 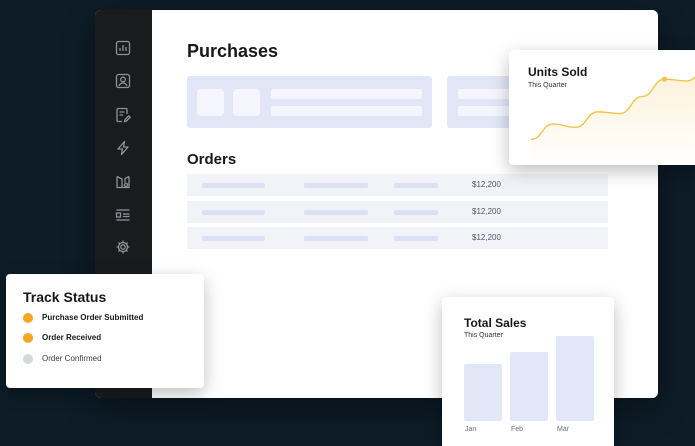 What do you see at coordinates (483, 335) in the screenshot?
I see `total-sales-subtitle: This Quarter` at bounding box center [483, 335].